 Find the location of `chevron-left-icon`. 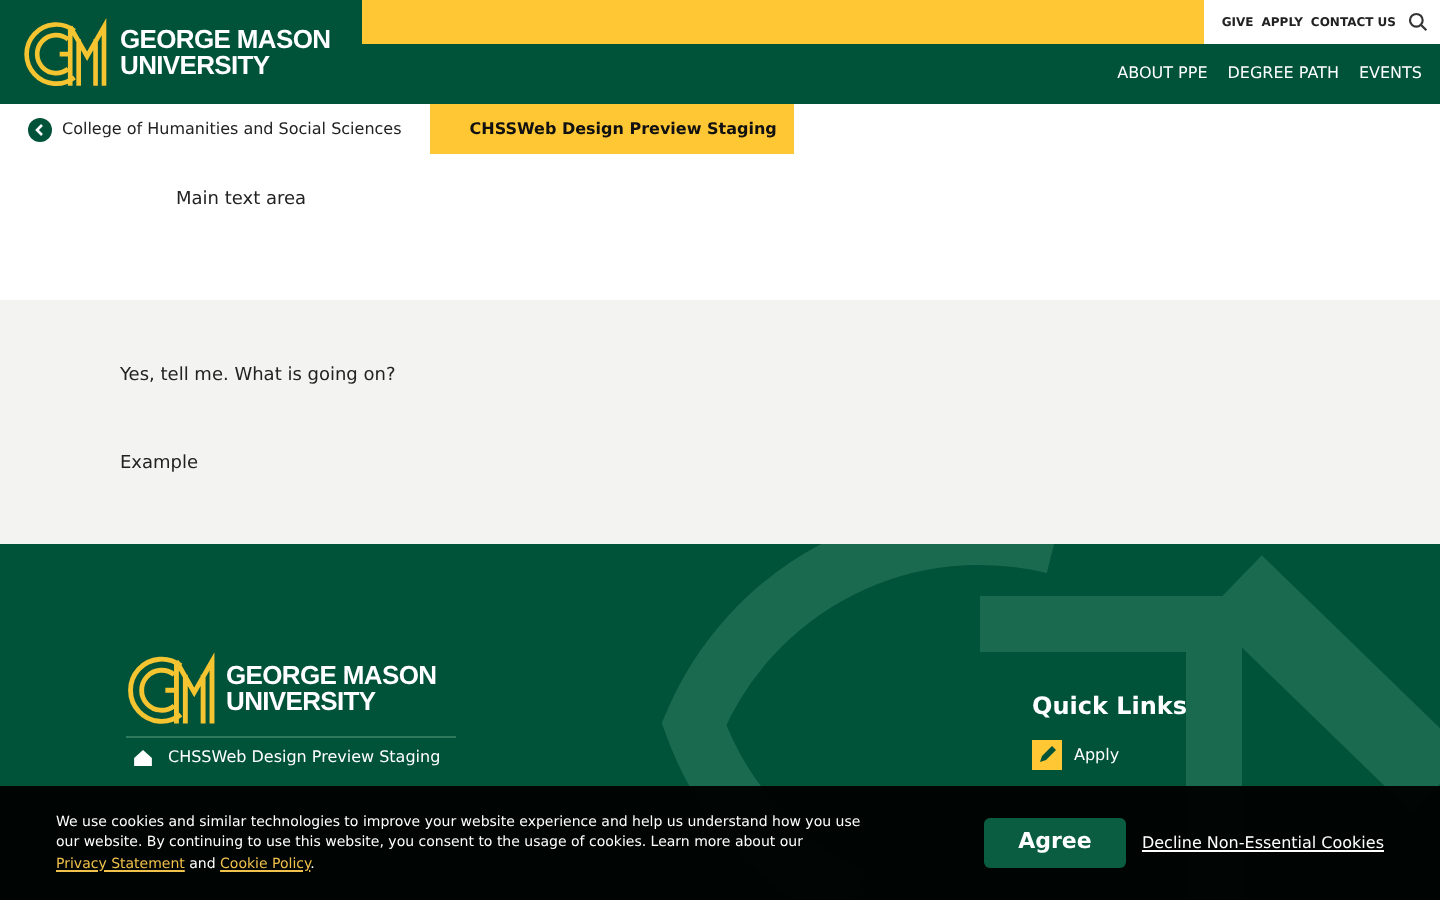

chevron-left-icon is located at coordinates (40, 129).